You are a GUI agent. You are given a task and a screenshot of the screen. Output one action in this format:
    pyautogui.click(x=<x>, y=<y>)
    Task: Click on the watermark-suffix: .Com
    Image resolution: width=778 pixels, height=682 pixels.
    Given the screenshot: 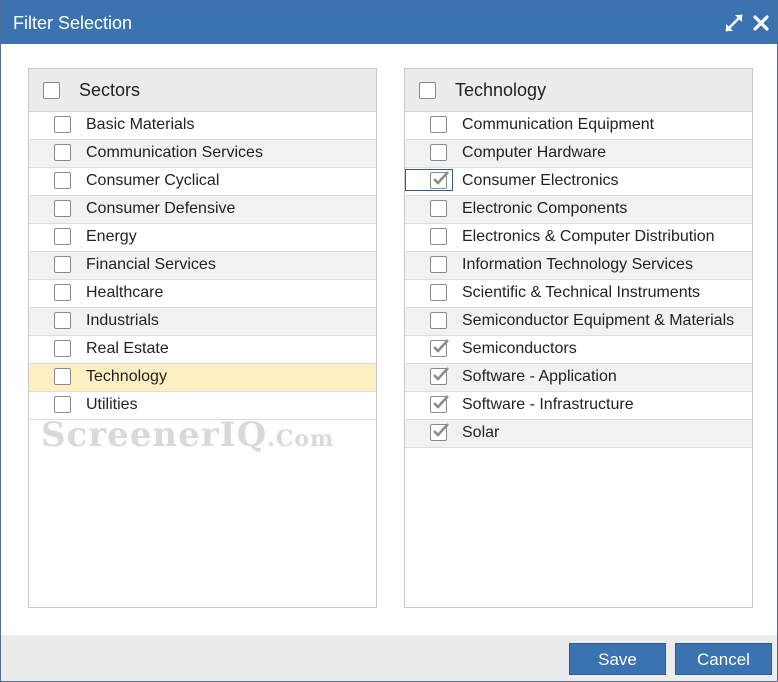 What is the action you would take?
    pyautogui.click(x=301, y=439)
    